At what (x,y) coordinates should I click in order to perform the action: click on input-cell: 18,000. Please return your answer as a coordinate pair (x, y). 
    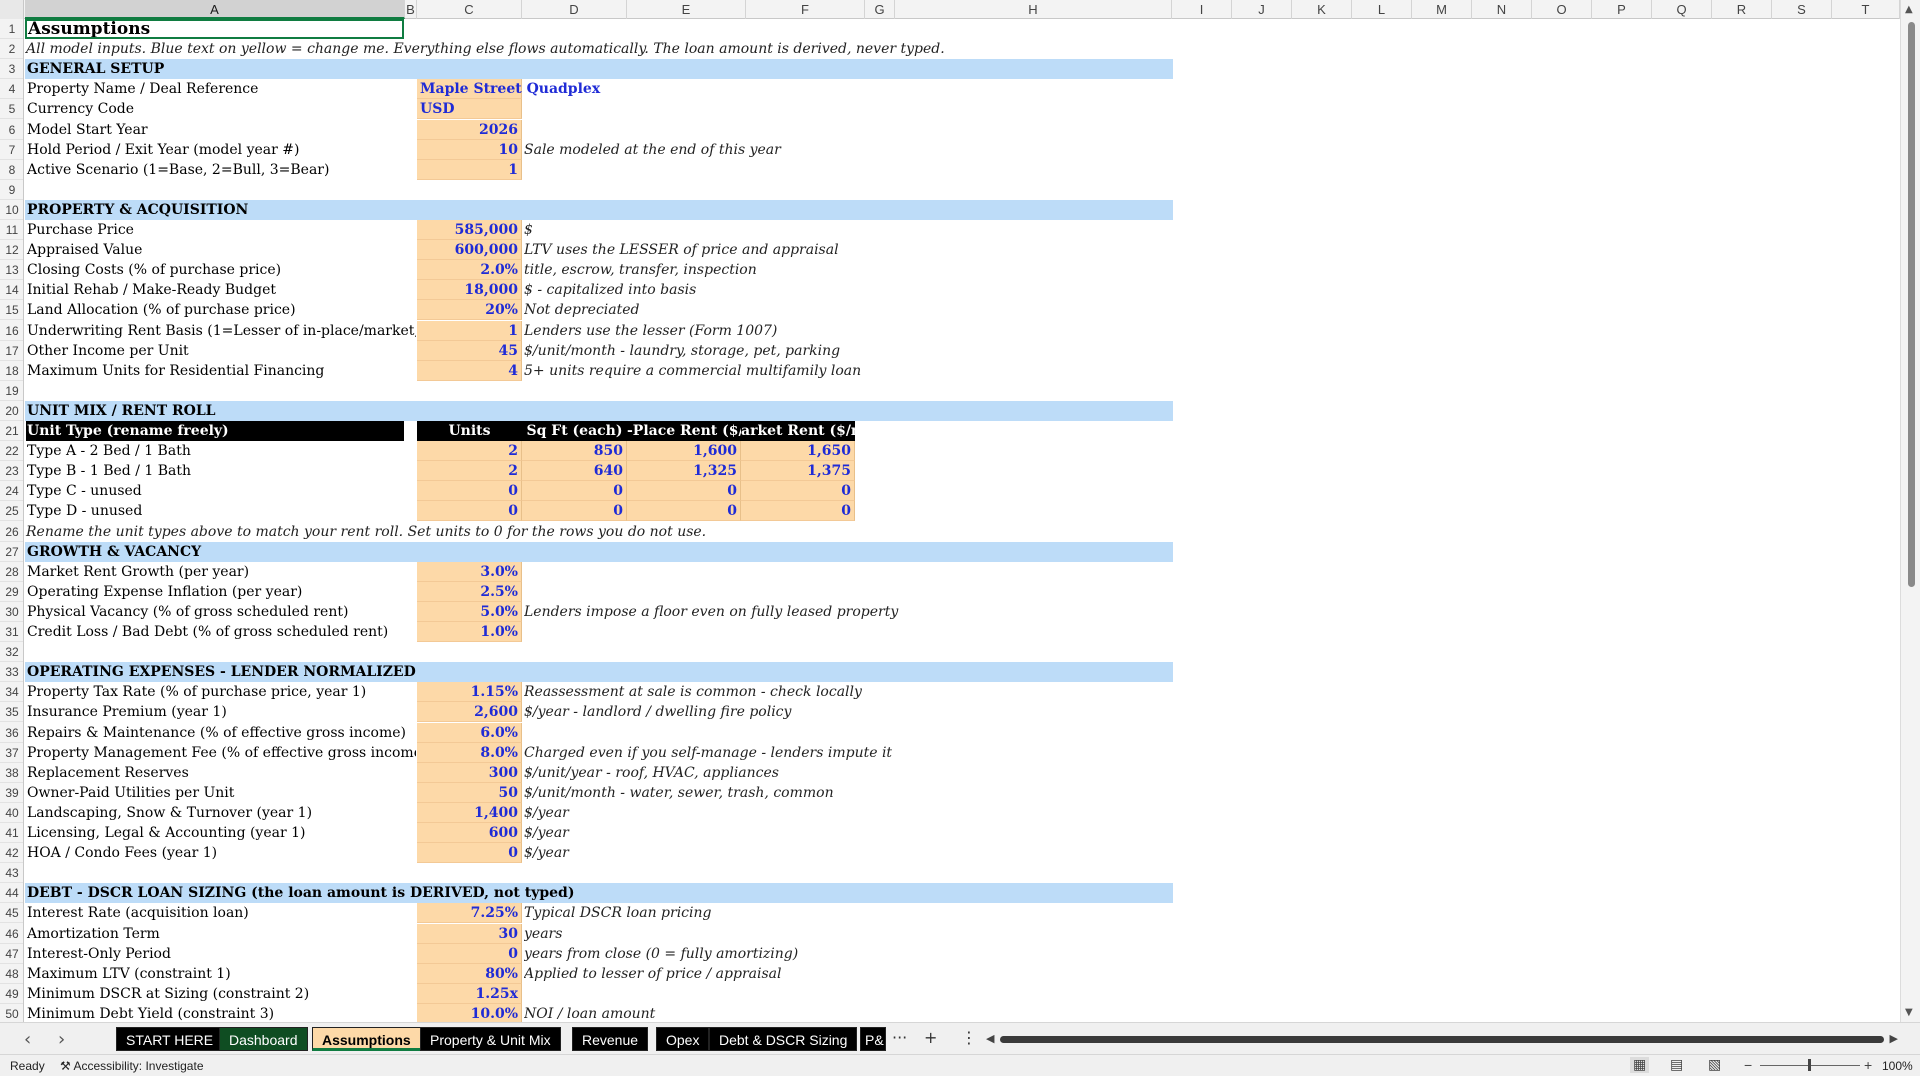
    Looking at the image, I should click on (469, 290).